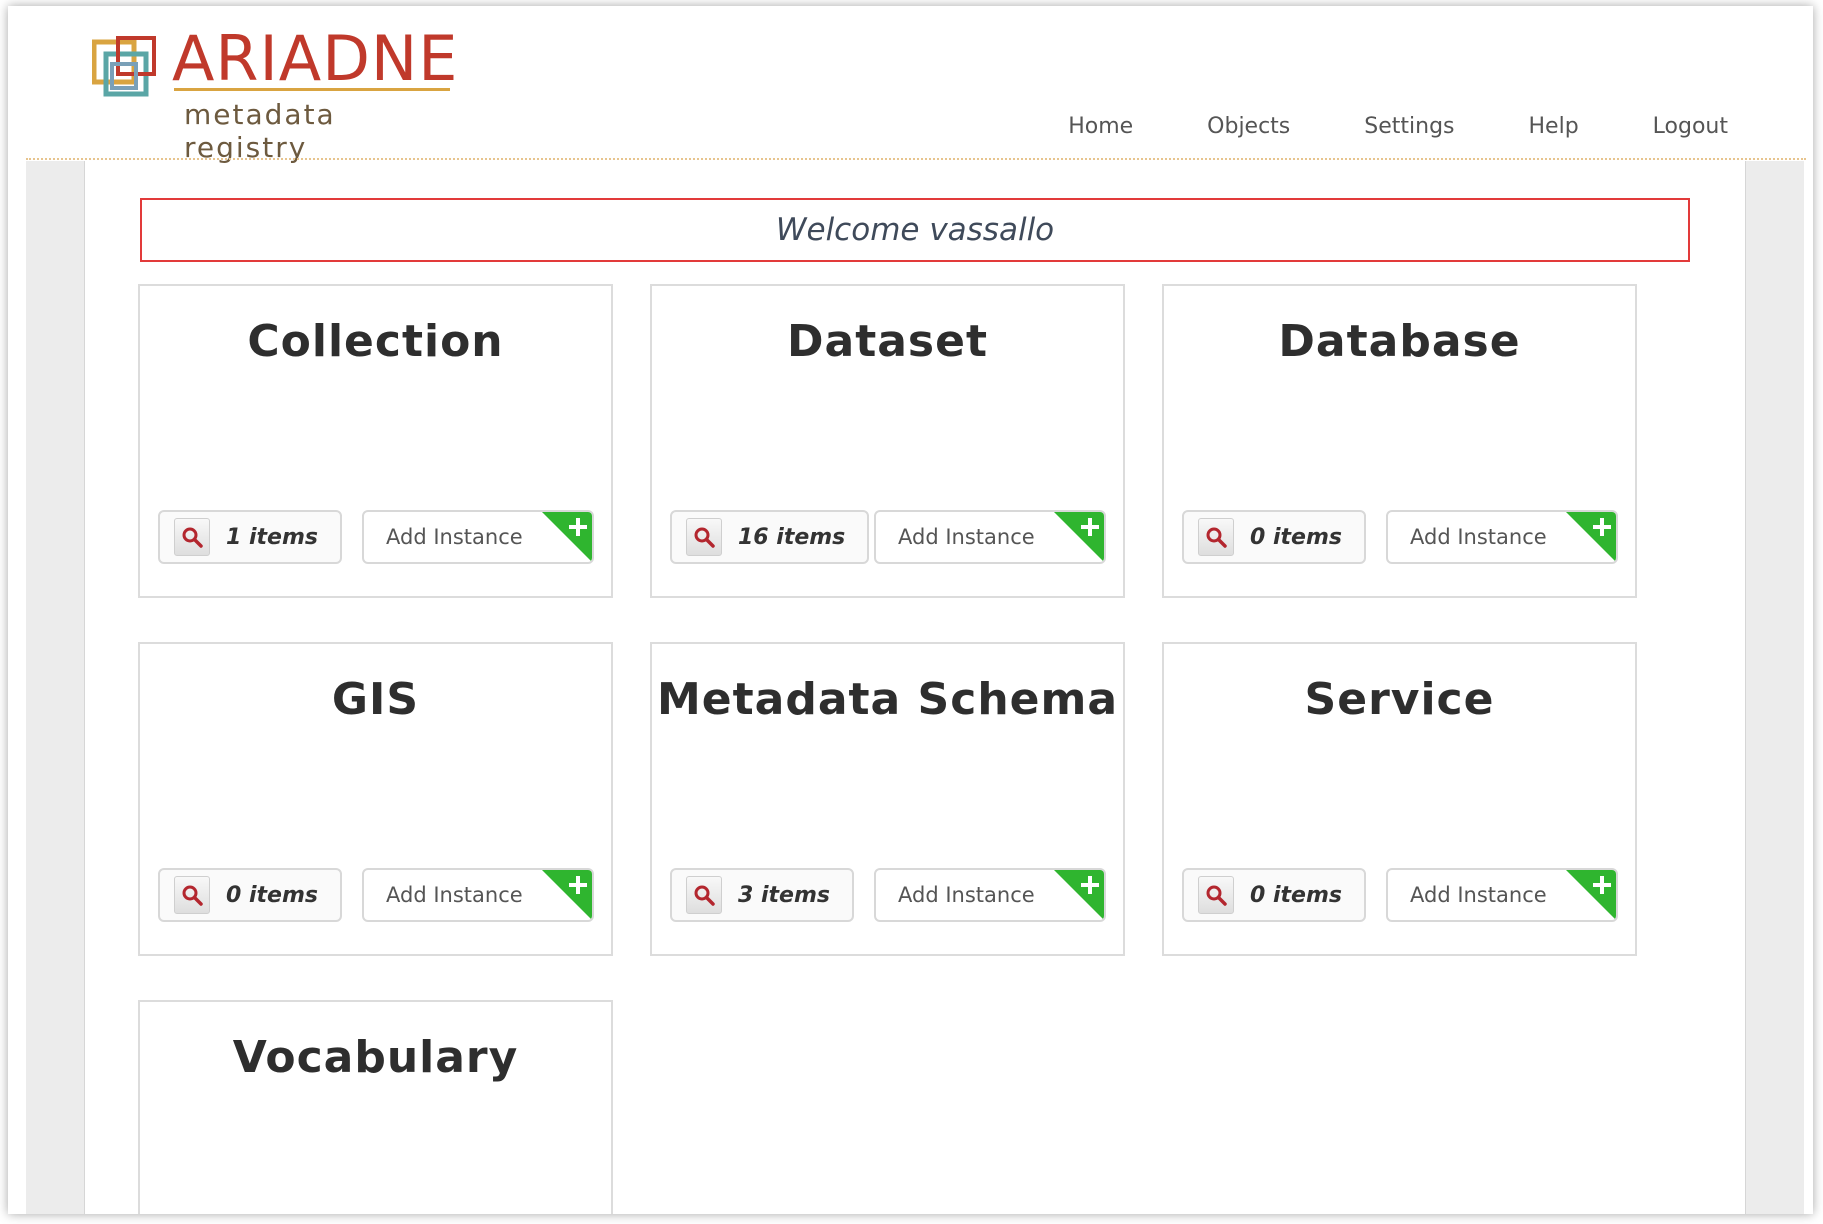 Image resolution: width=1823 pixels, height=1224 pixels. Describe the element at coordinates (375, 441) in the screenshot. I see `card-collection: Collection 1 items Add Instance` at that location.